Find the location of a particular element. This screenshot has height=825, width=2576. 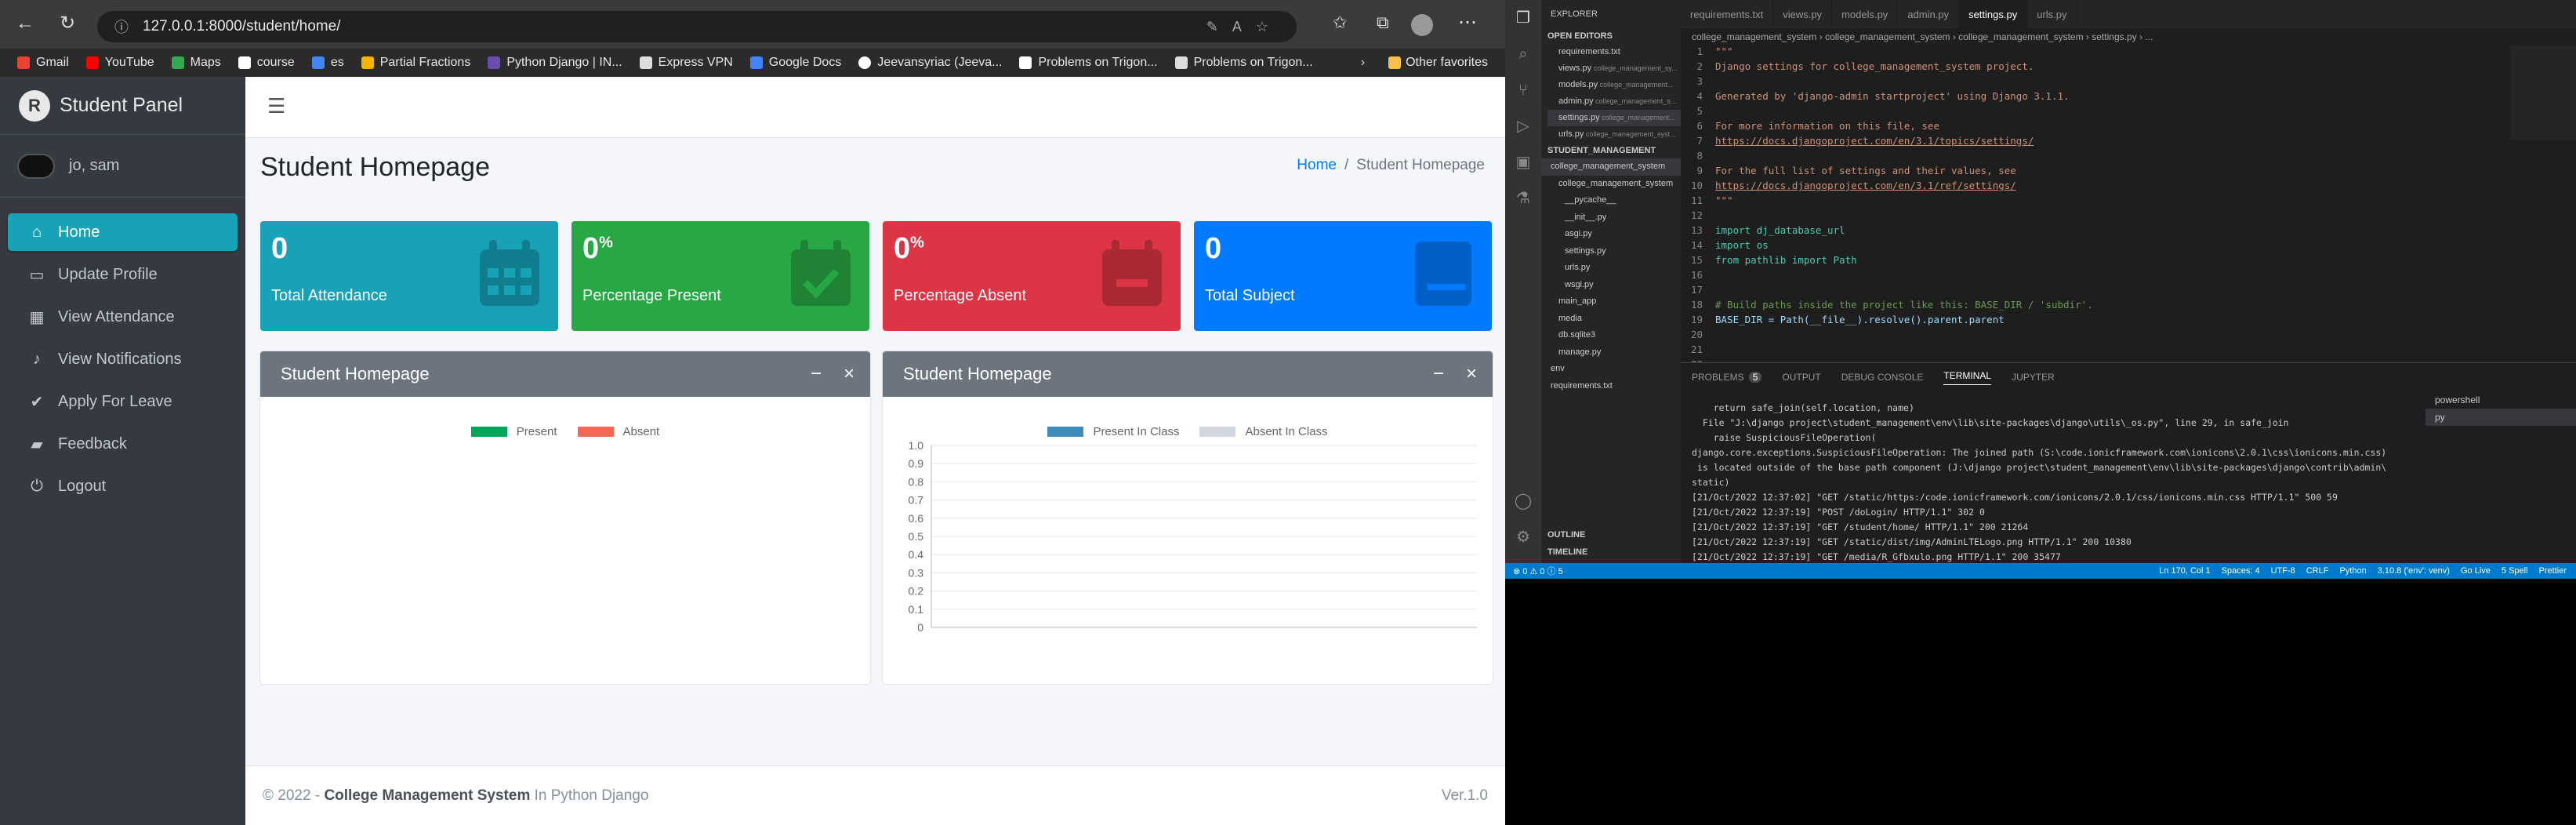

top-navbar: ☰ is located at coordinates (875, 107).